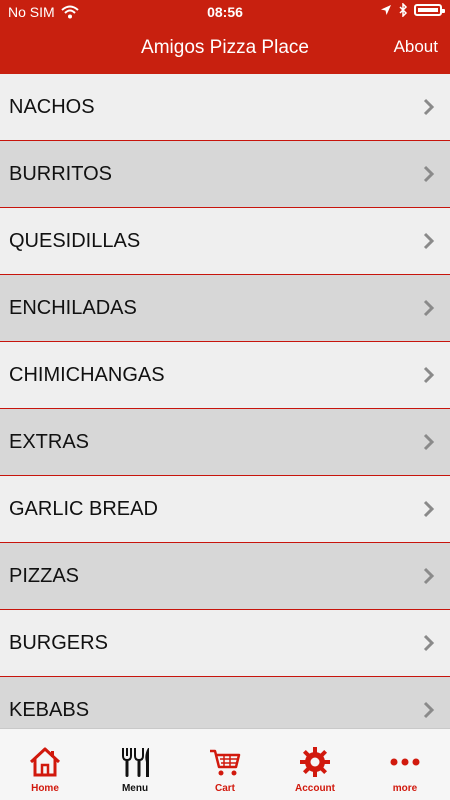 This screenshot has height=800, width=450. What do you see at coordinates (44, 575) in the screenshot?
I see `list-item-label: PIZZAS` at bounding box center [44, 575].